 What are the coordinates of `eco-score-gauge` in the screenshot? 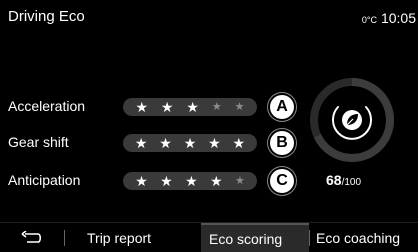 It's located at (352, 120).